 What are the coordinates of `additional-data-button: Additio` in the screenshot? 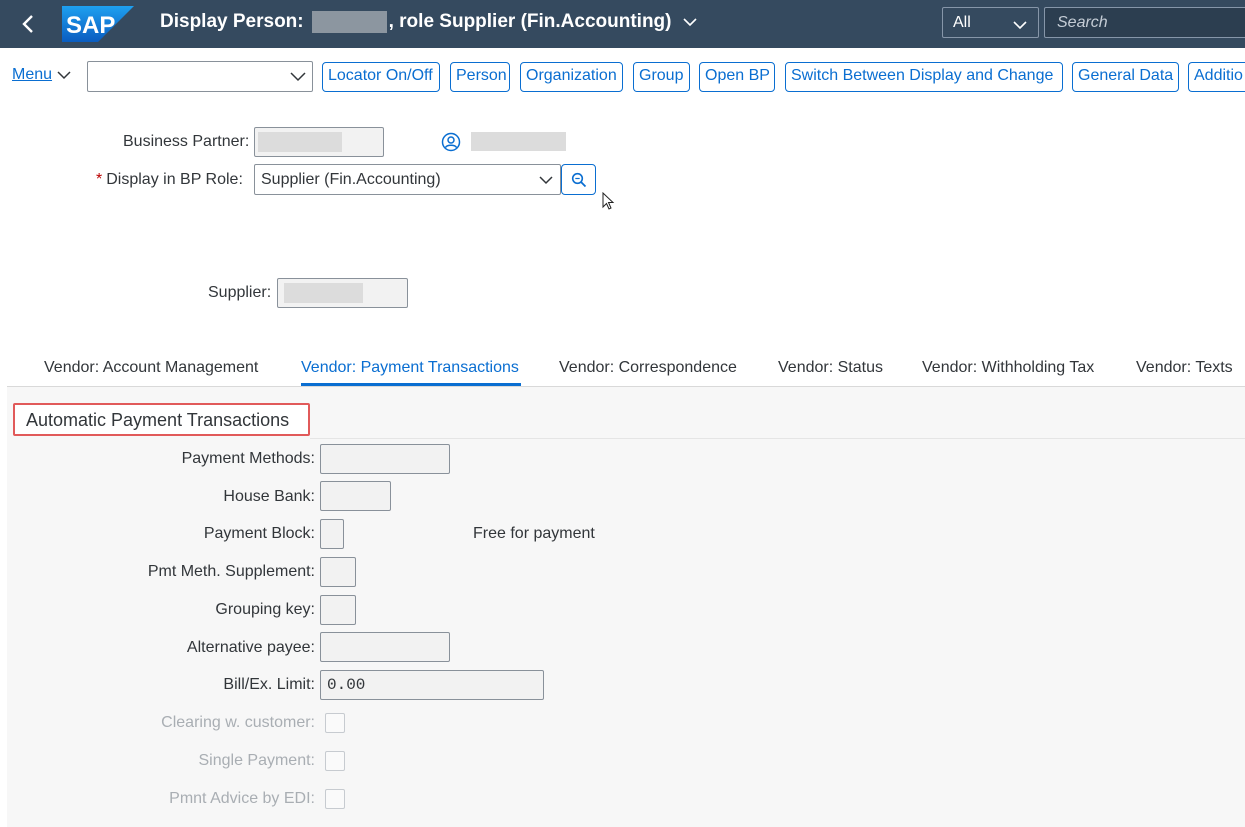 It's located at (1216, 77).